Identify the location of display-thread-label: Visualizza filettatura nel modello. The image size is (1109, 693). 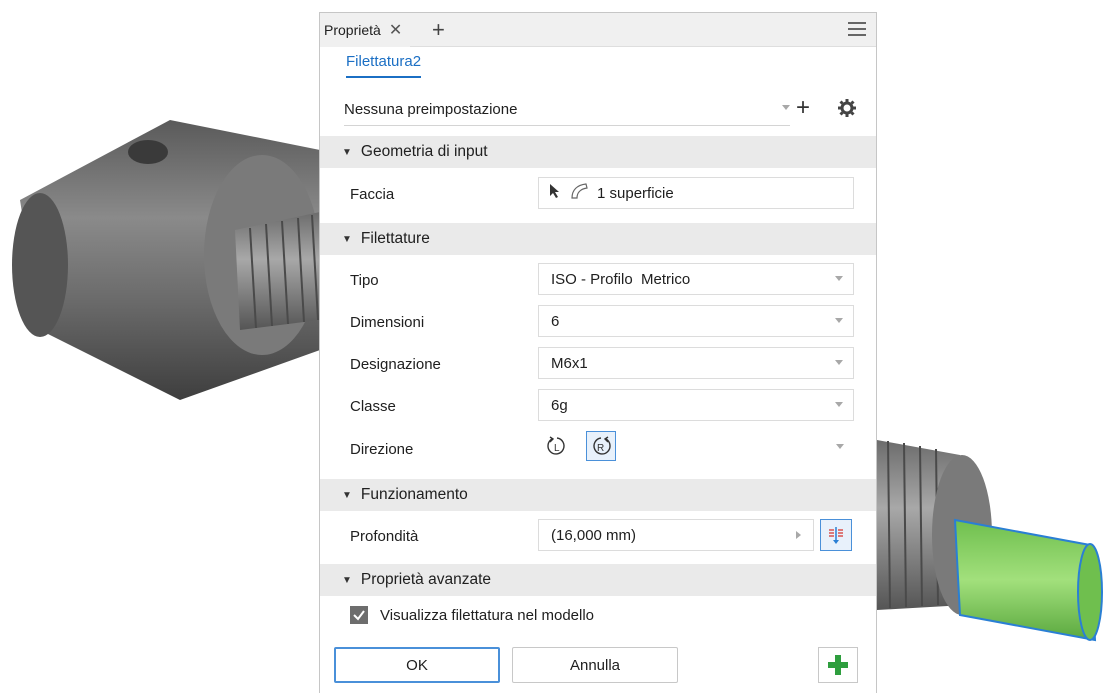
(487, 615).